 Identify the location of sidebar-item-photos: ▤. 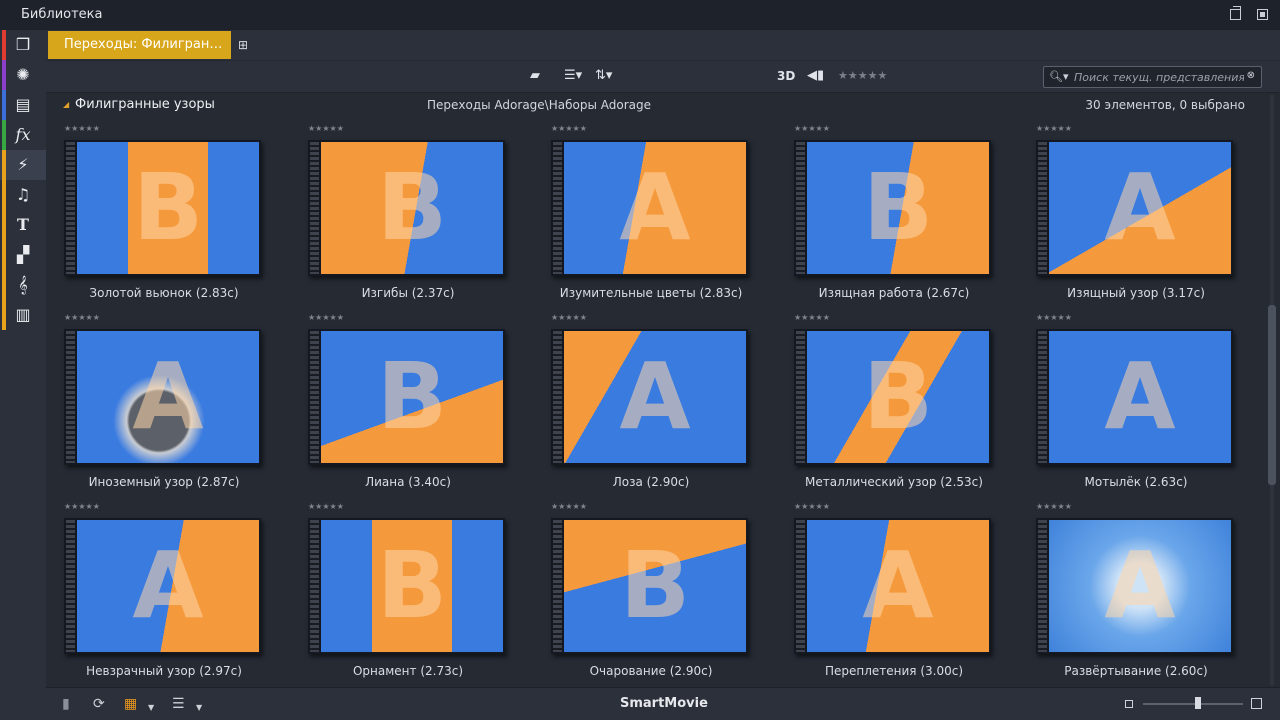
(23, 105).